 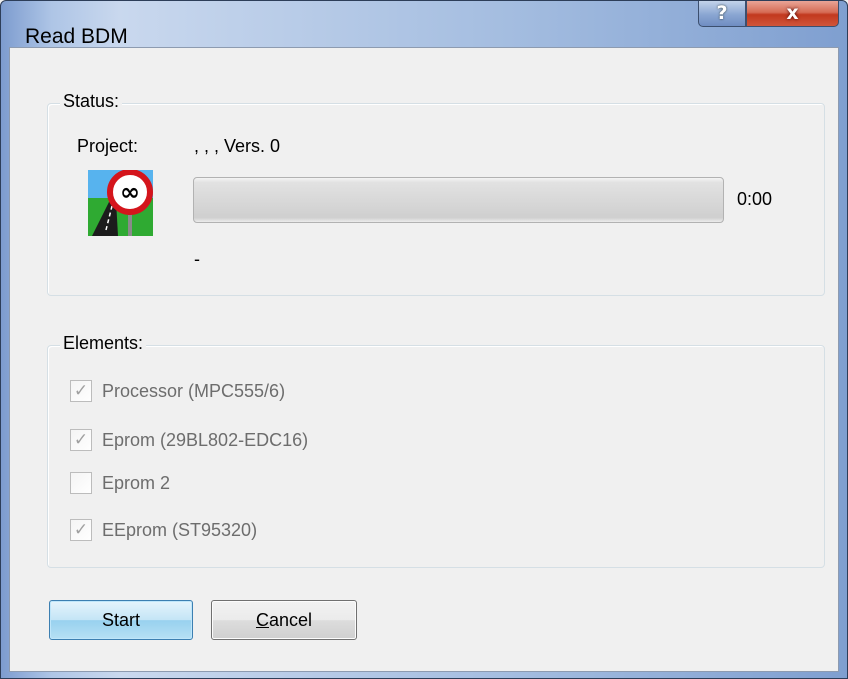 What do you see at coordinates (108, 146) in the screenshot?
I see `project-label: Project:` at bounding box center [108, 146].